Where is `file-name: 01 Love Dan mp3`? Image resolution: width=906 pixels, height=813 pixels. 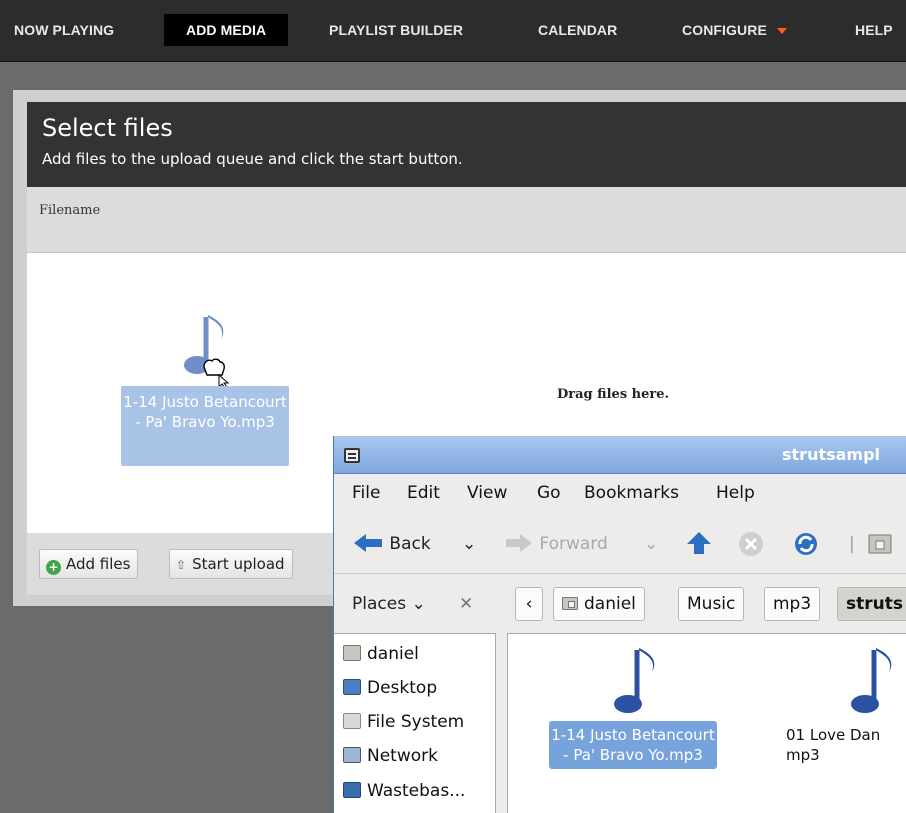
file-name: 01 Love Dan mp3 is located at coordinates (833, 745).